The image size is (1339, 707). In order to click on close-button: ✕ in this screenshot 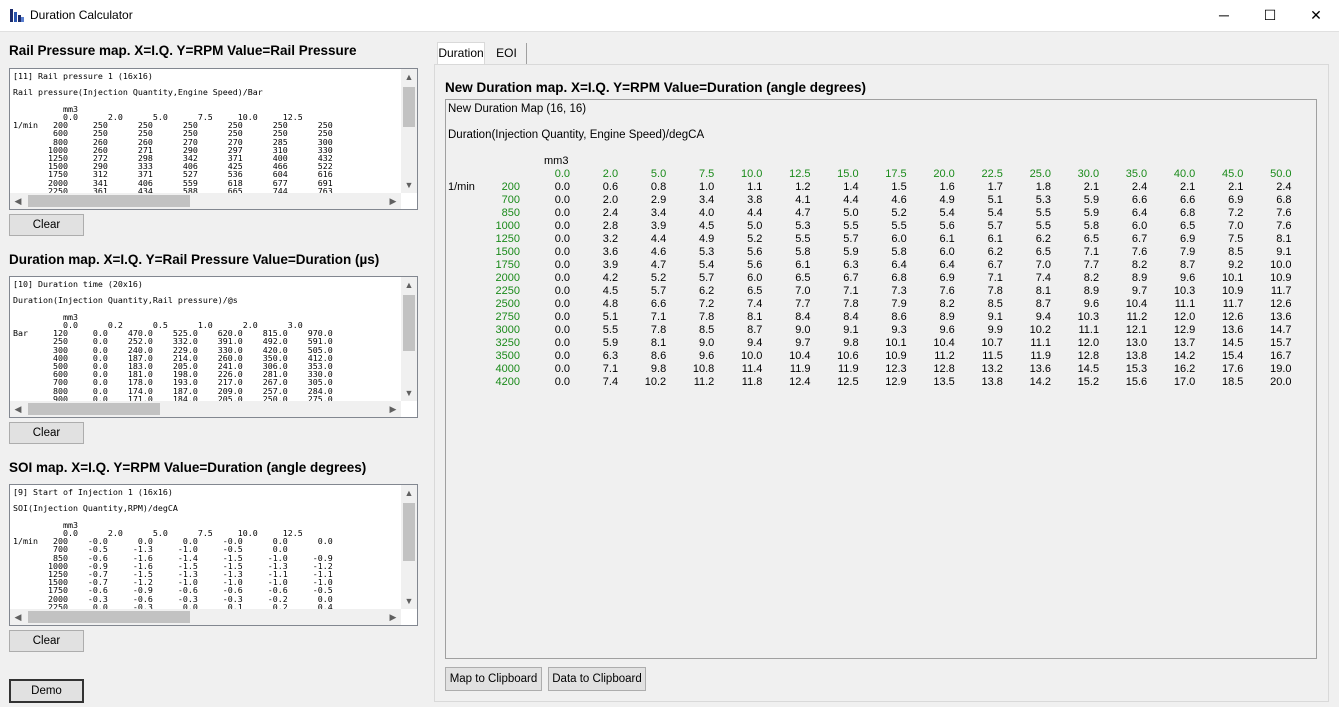, I will do `click(1316, 15)`.